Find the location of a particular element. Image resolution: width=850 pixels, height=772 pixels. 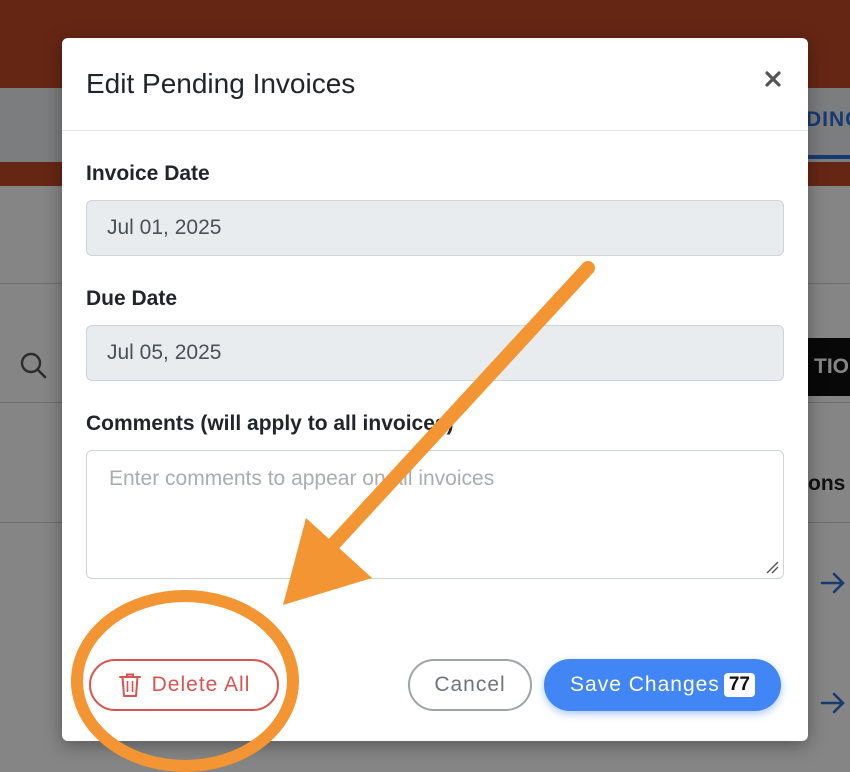

save-changes-button: Save Changes 77 is located at coordinates (662, 685).